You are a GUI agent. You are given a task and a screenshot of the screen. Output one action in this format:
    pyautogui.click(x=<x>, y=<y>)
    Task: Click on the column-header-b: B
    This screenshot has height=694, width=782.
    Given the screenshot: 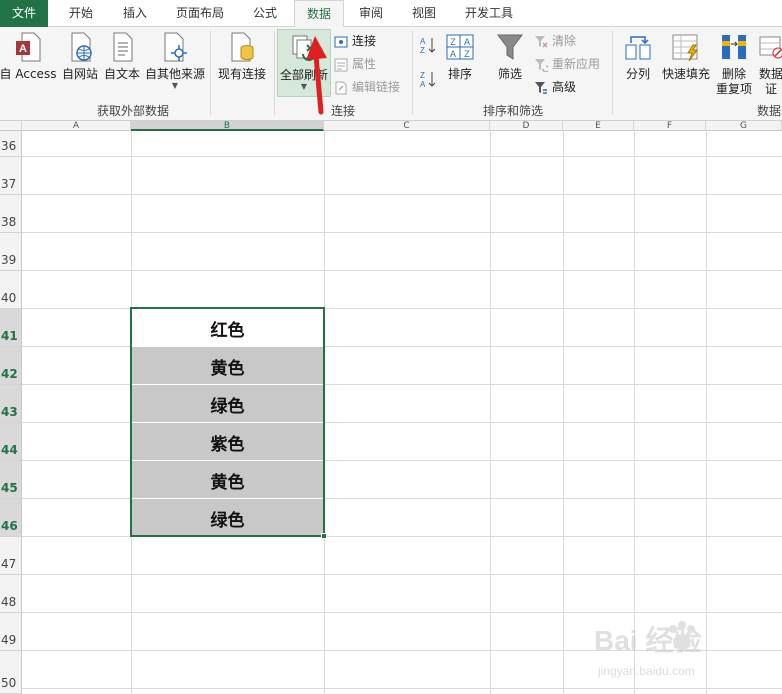 What is the action you would take?
    pyautogui.click(x=227, y=126)
    